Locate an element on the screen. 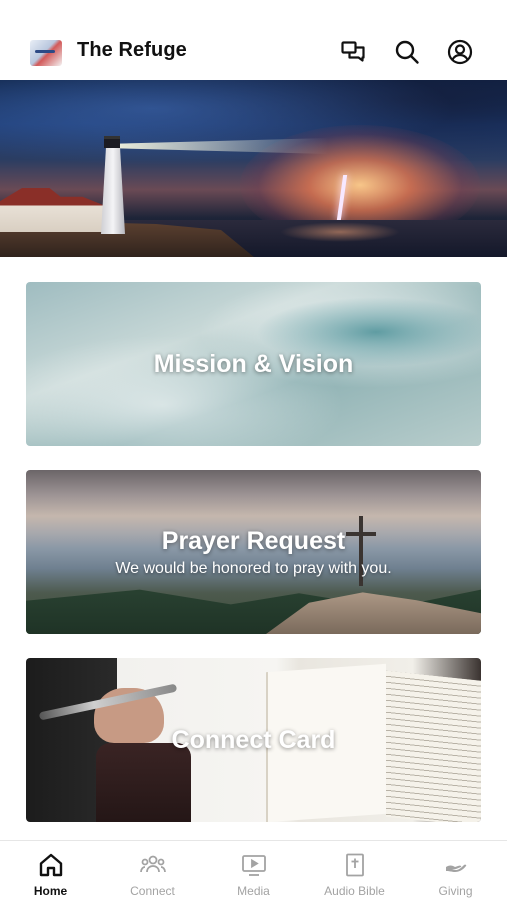 Image resolution: width=507 pixels, height=900 pixels. bible-image is located at coordinates (433, 746).